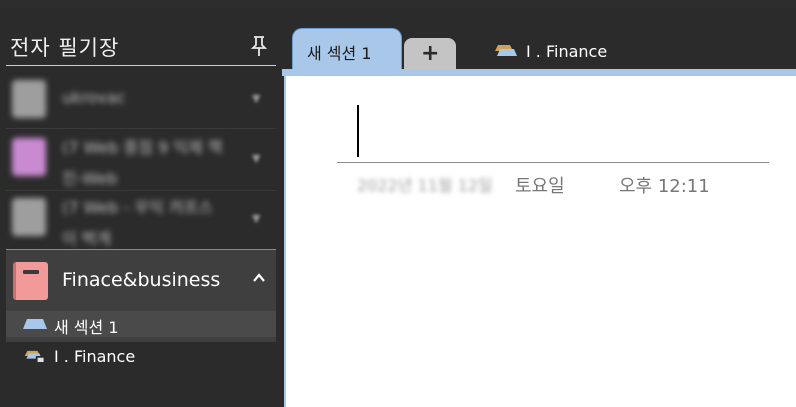 This screenshot has width=796, height=407. What do you see at coordinates (141, 280) in the screenshot?
I see `active-notebook-name: Finace&business` at bounding box center [141, 280].